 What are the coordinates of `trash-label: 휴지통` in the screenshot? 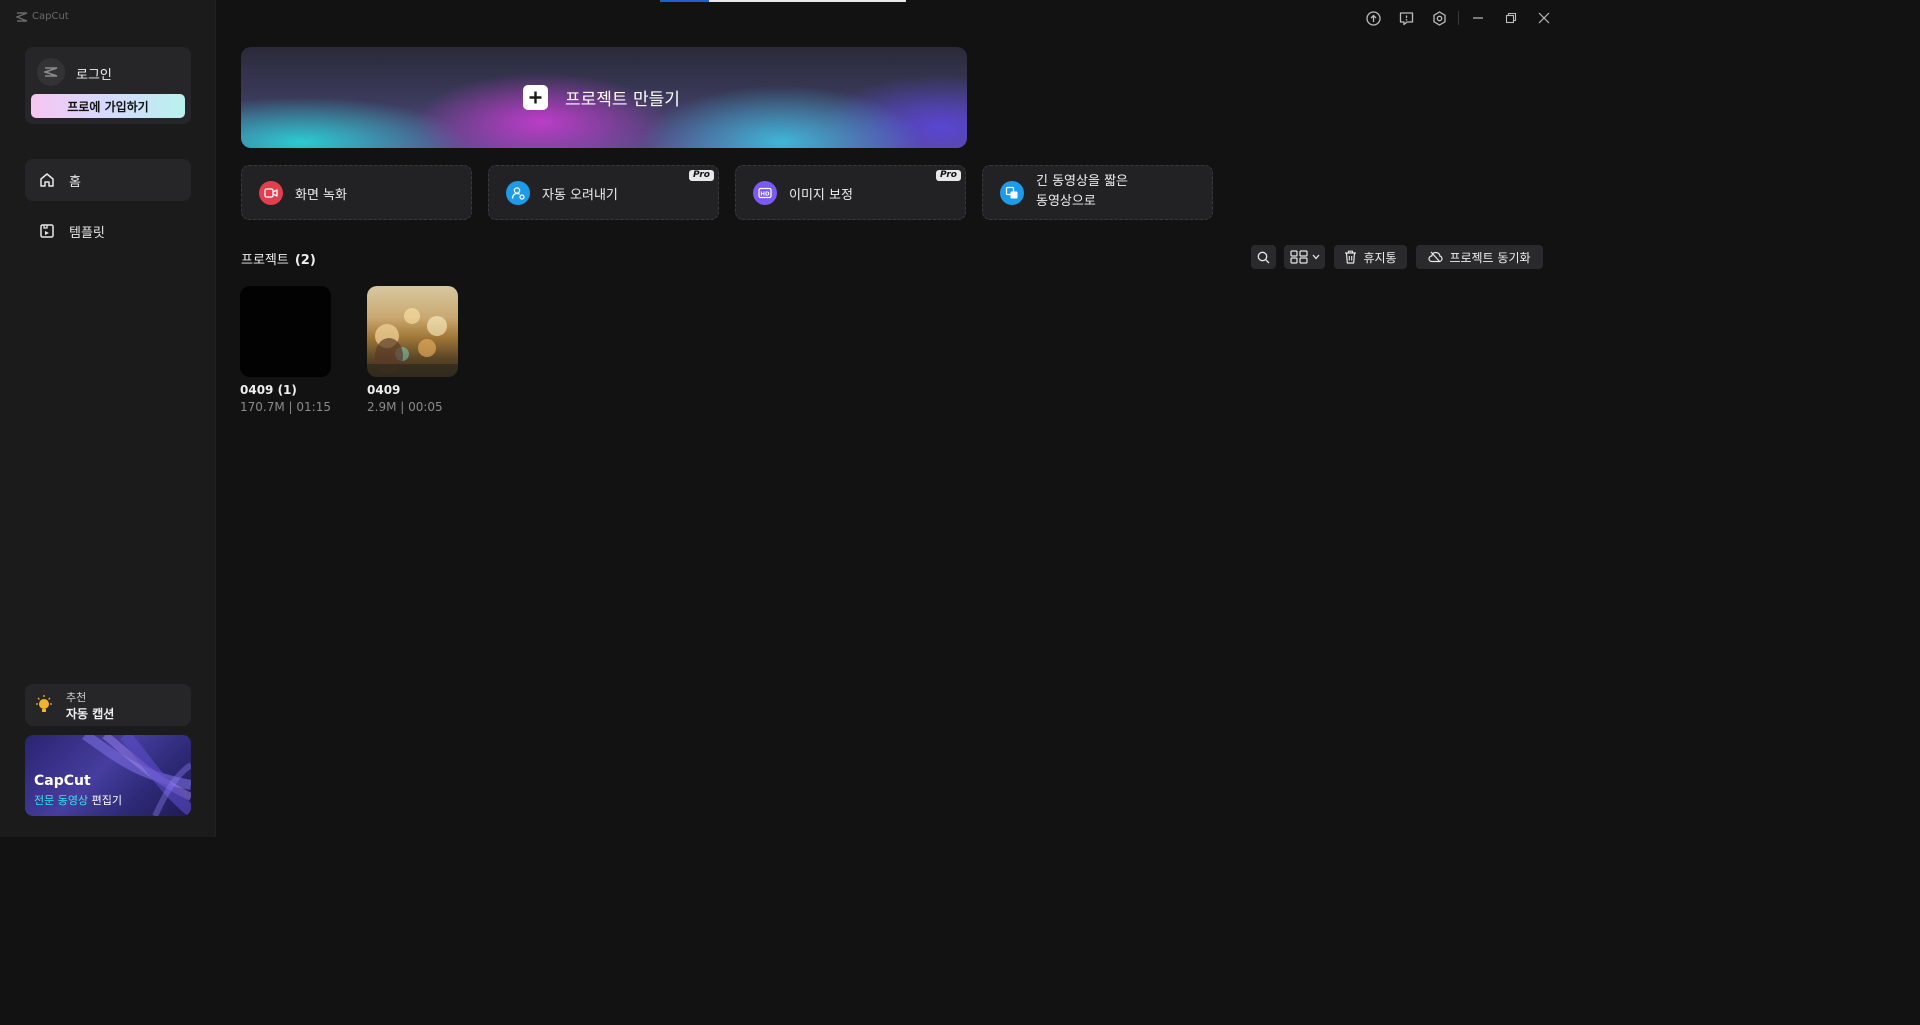 It's located at (1380, 257).